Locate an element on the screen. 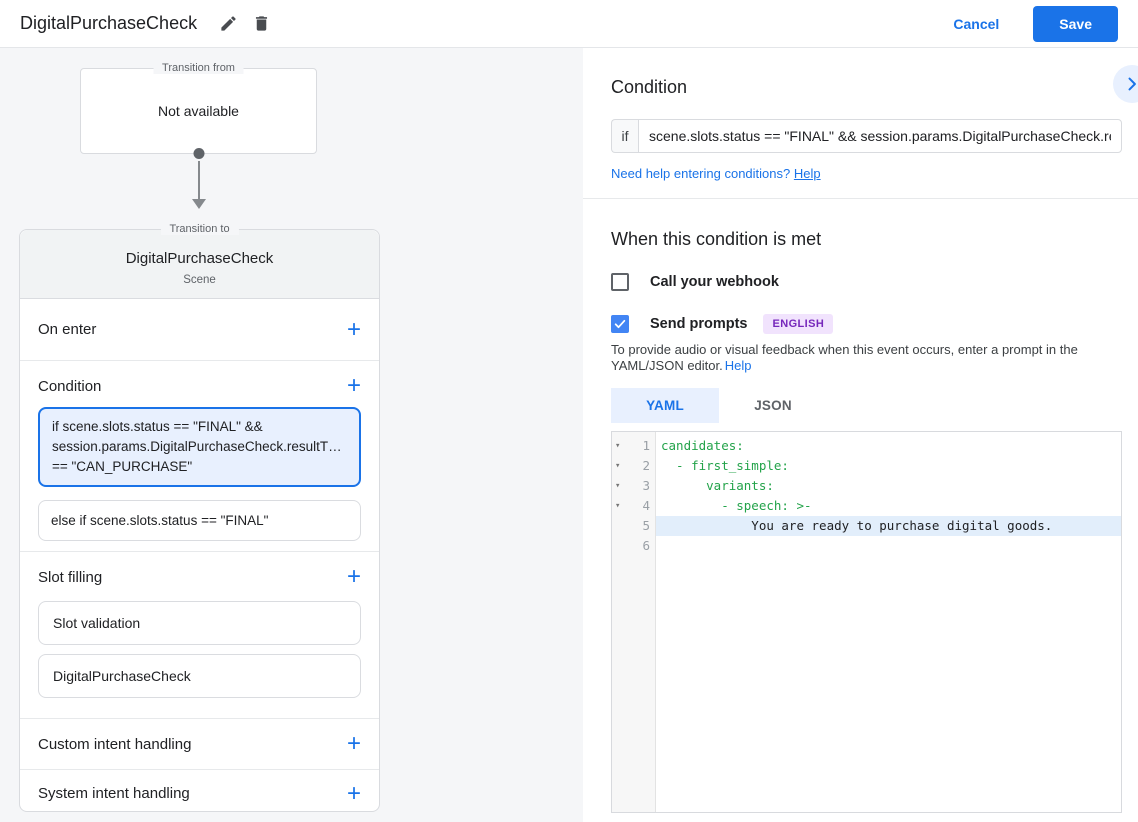 The height and width of the screenshot is (822, 1138). code-line-highlighted: You are ready to purchase digital goods. is located at coordinates (888, 526).